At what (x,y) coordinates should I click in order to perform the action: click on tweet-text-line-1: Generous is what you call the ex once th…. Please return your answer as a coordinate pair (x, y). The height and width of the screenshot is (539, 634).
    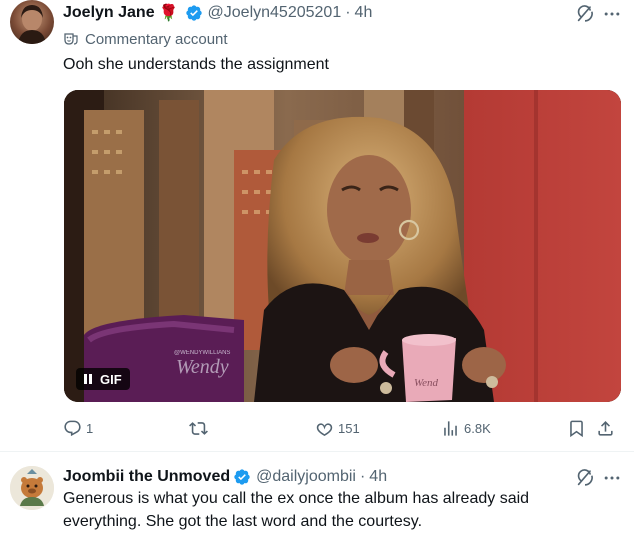
    Looking at the image, I should click on (296, 498).